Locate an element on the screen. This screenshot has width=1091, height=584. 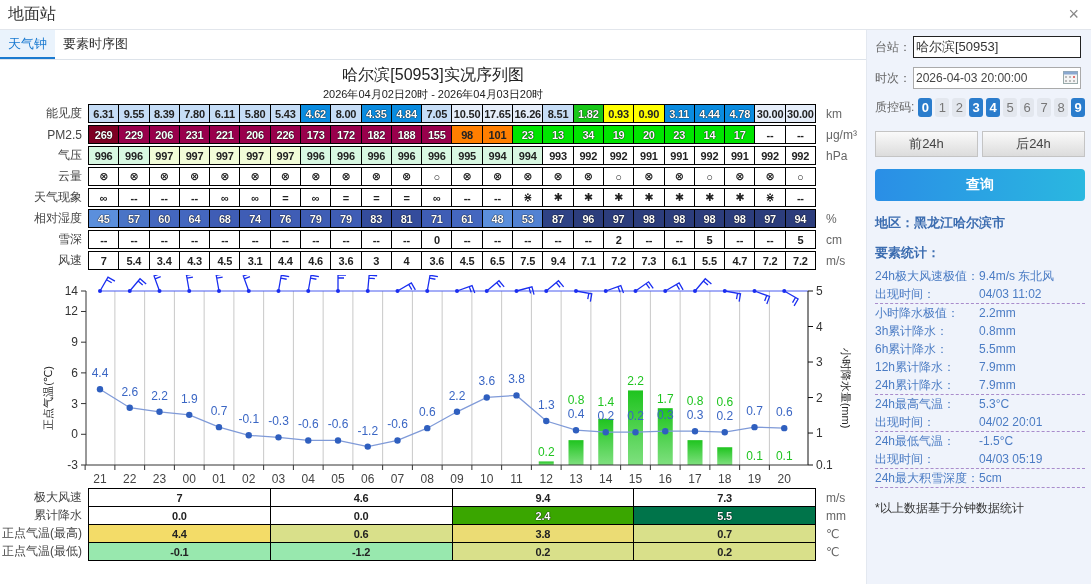
stat-label: 24h最低气温： is located at coordinates (916, 441).